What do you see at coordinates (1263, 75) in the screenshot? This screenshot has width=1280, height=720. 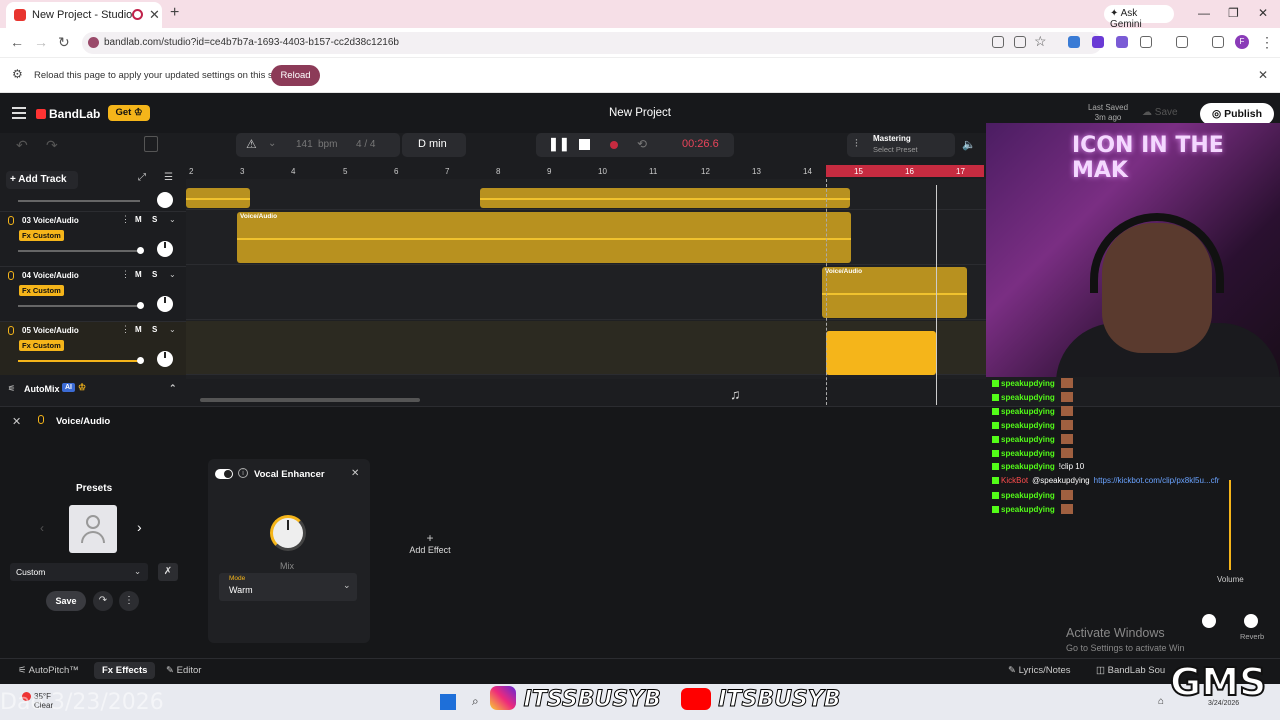 I see `close-infobar-icon: ✕` at bounding box center [1263, 75].